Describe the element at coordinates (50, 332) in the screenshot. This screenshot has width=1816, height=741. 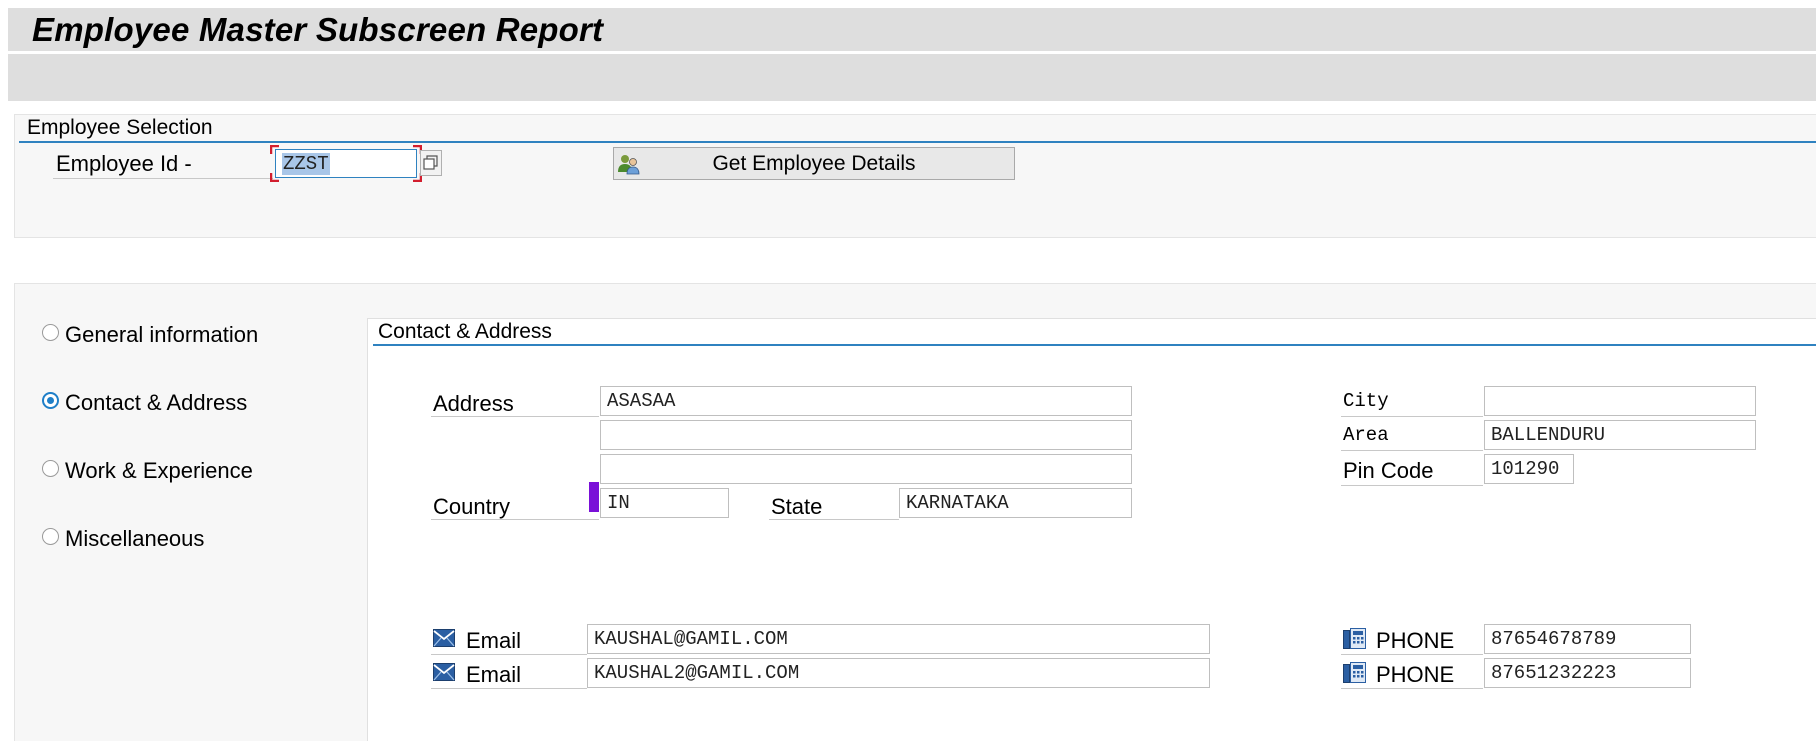
I see `radio-general-information` at that location.